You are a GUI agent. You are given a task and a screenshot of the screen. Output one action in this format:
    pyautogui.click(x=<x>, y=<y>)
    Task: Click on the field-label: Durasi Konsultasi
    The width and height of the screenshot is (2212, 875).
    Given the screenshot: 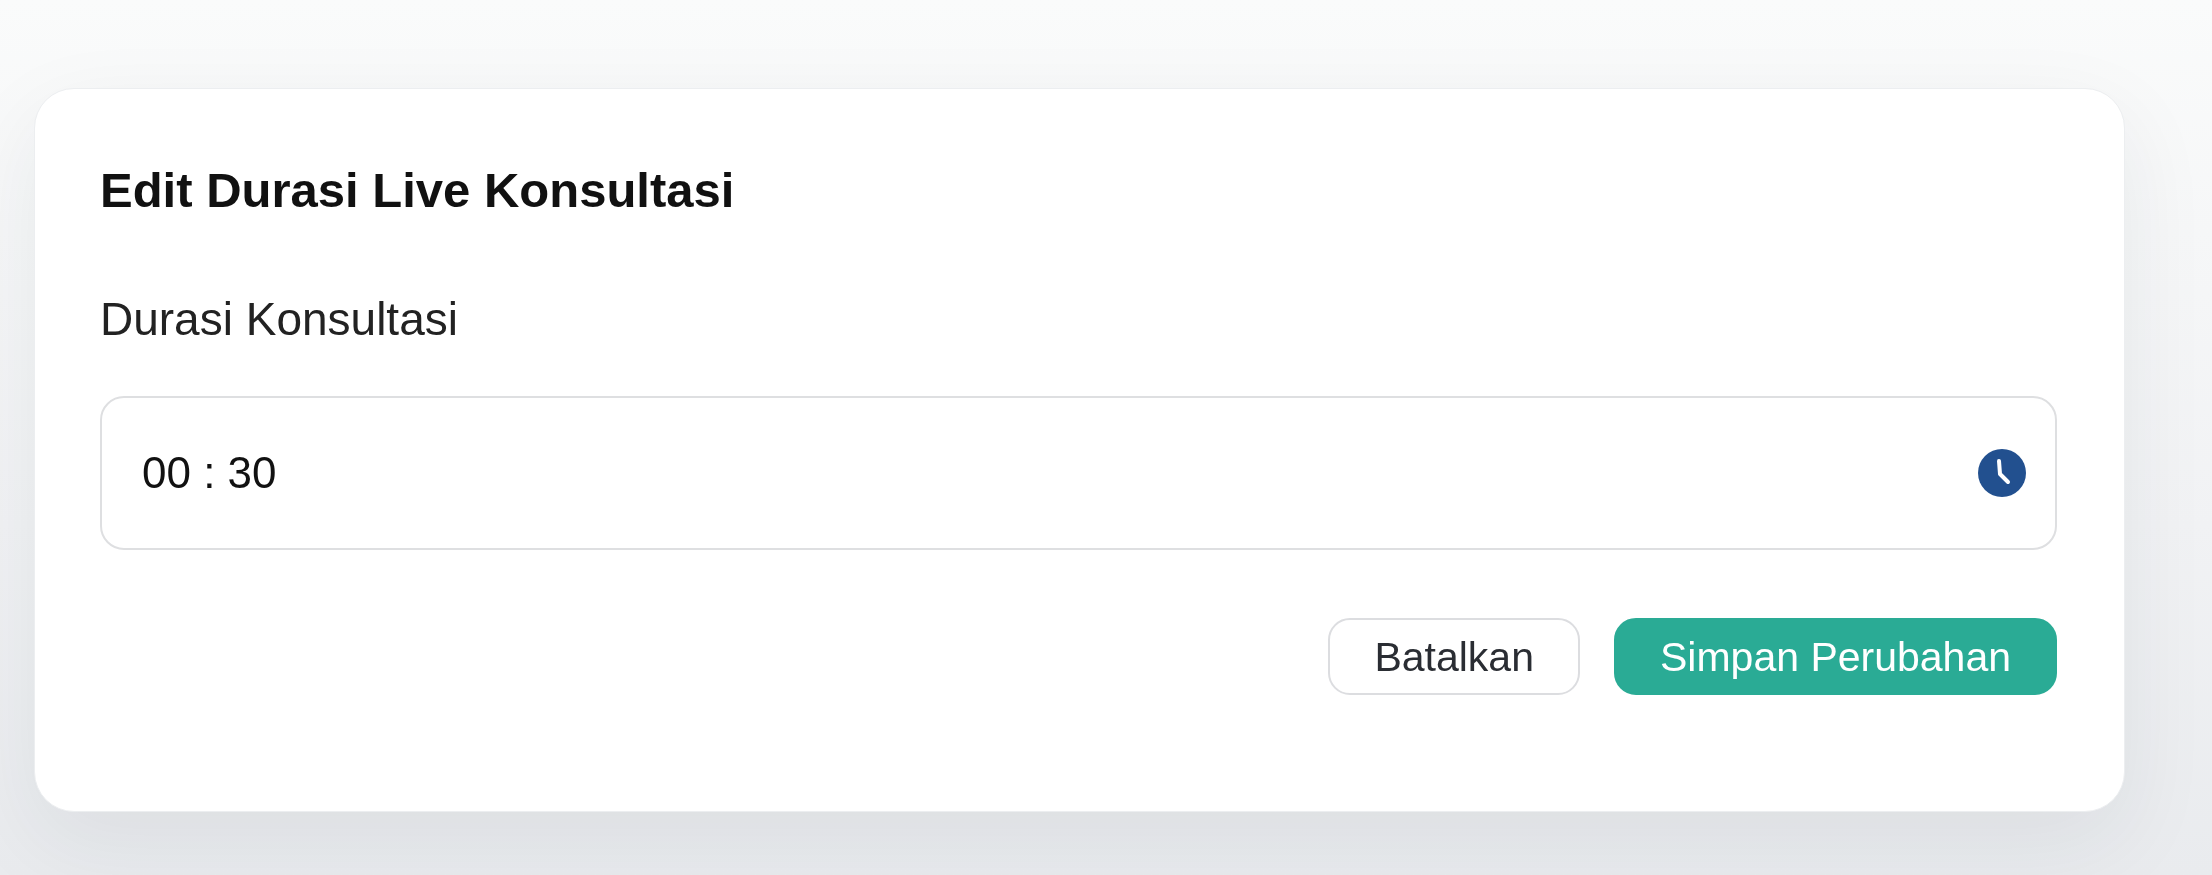 What is the action you would take?
    pyautogui.click(x=279, y=319)
    